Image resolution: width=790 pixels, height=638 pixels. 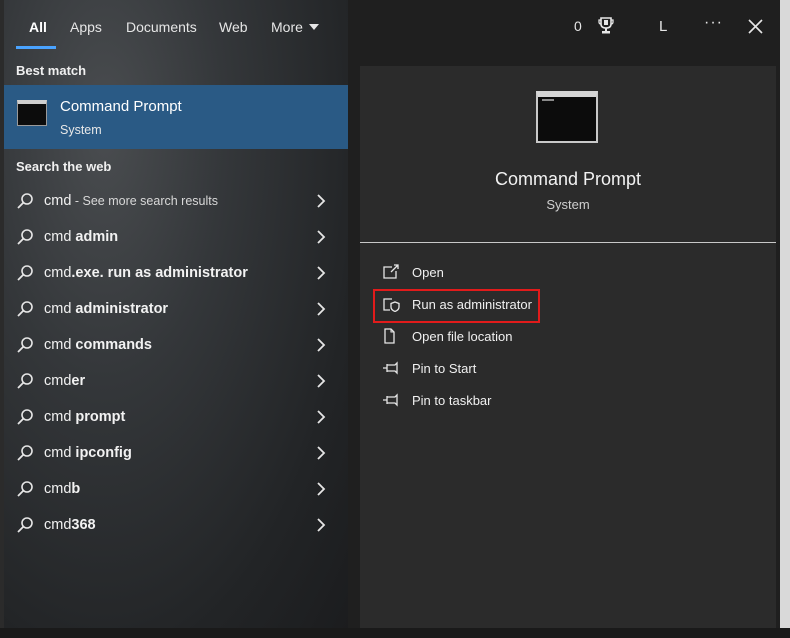 I want to click on active-tab-indicator, so click(x=36, y=47).